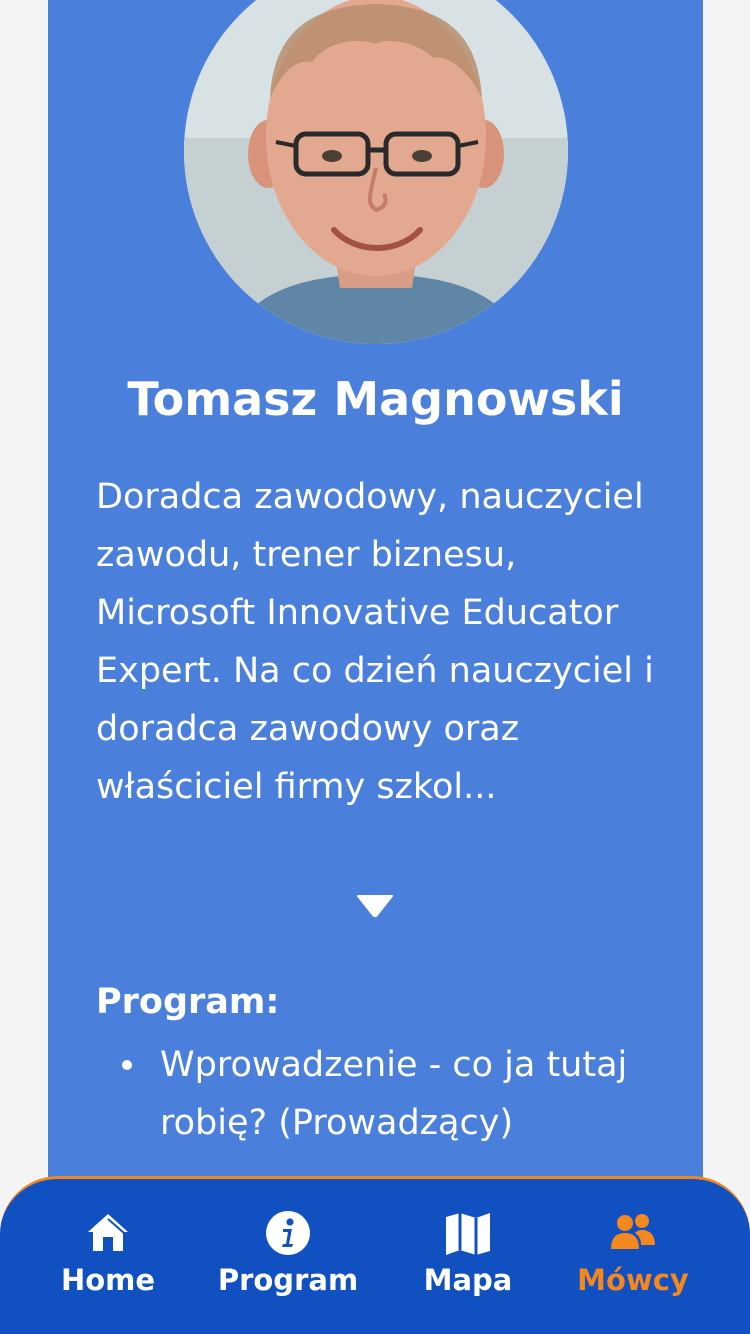 This screenshot has width=750, height=1334. Describe the element at coordinates (375, 399) in the screenshot. I see `speaker-name: Tomasz Magnowski` at that location.